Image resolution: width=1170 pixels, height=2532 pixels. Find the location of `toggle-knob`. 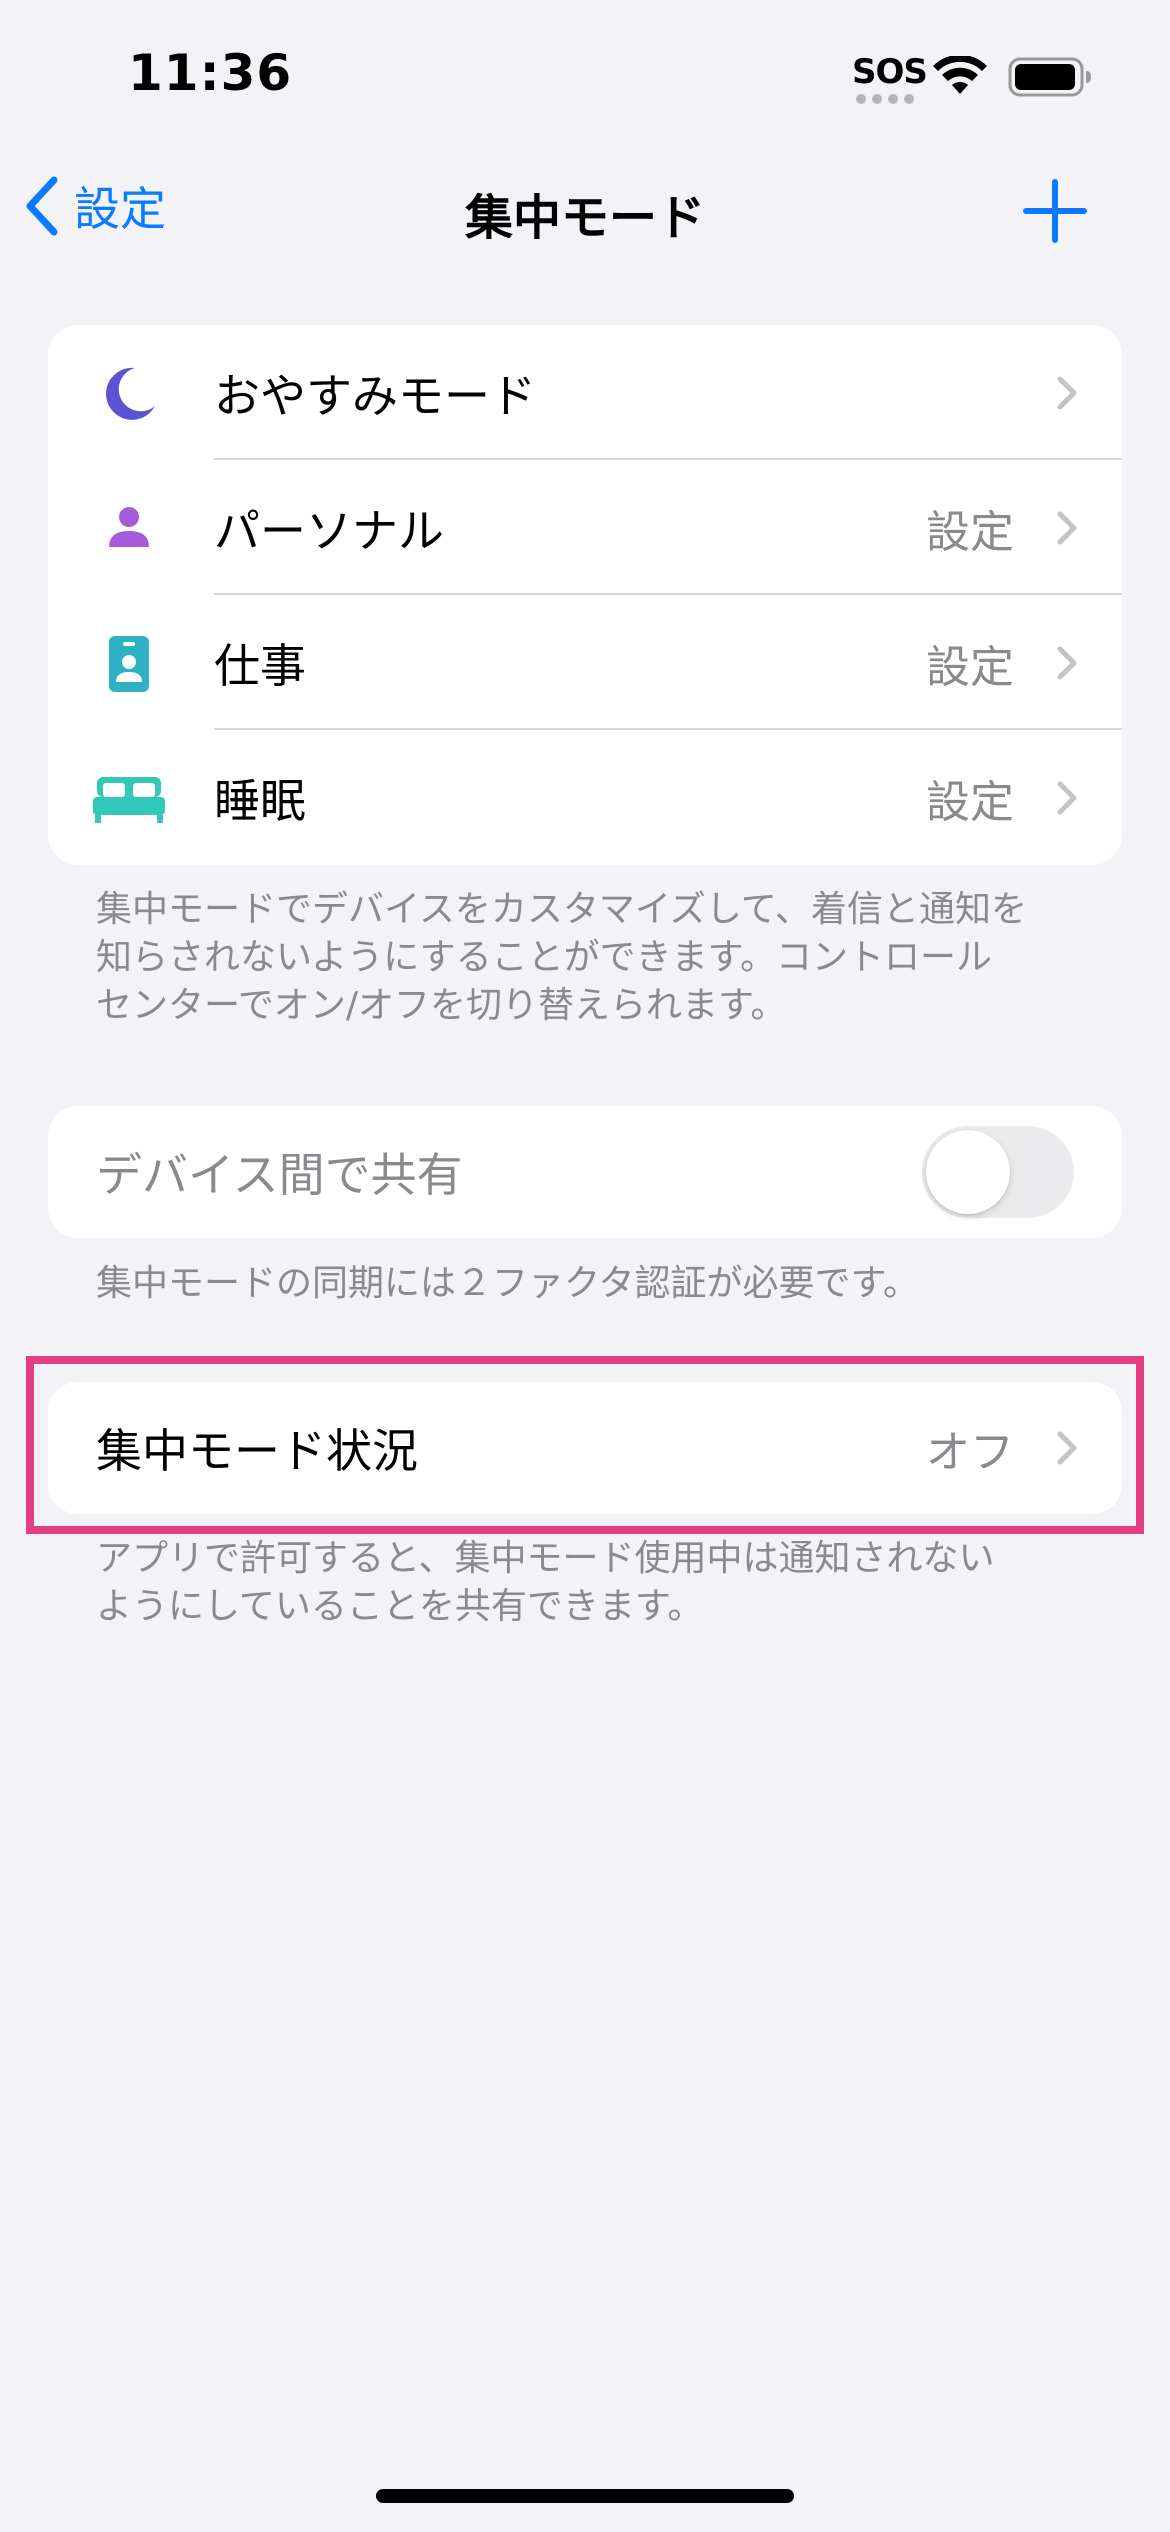

toggle-knob is located at coordinates (968, 1172).